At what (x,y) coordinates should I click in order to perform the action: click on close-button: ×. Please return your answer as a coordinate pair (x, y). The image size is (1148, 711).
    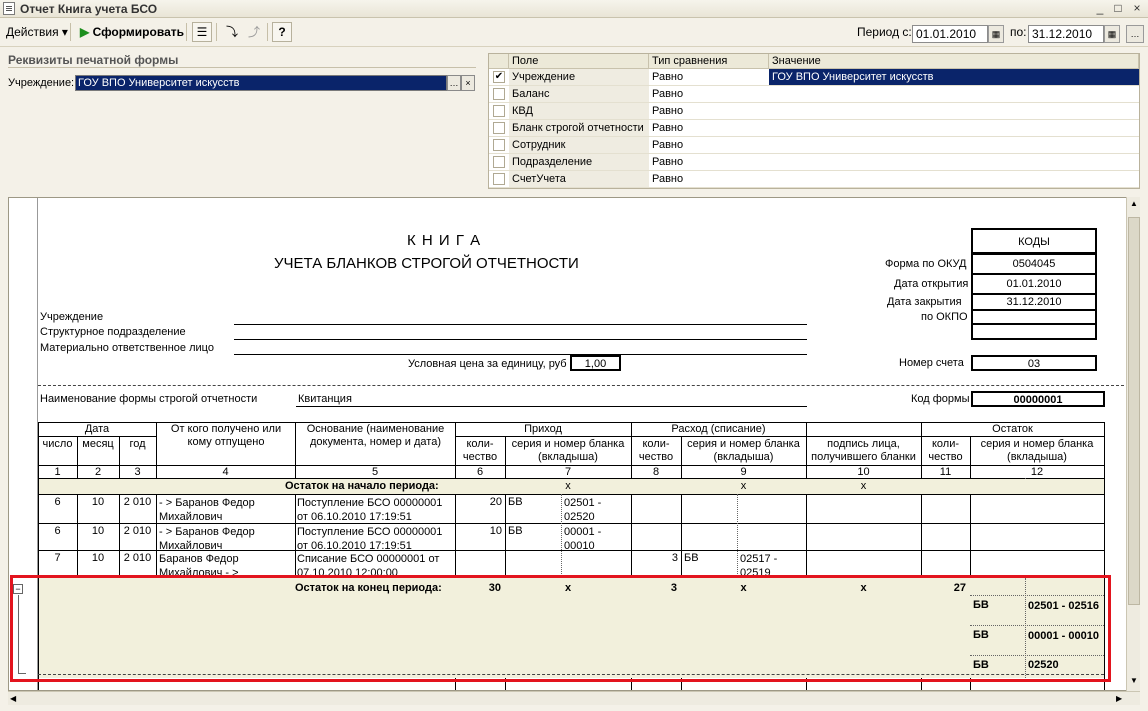
    Looking at the image, I should click on (1137, 8).